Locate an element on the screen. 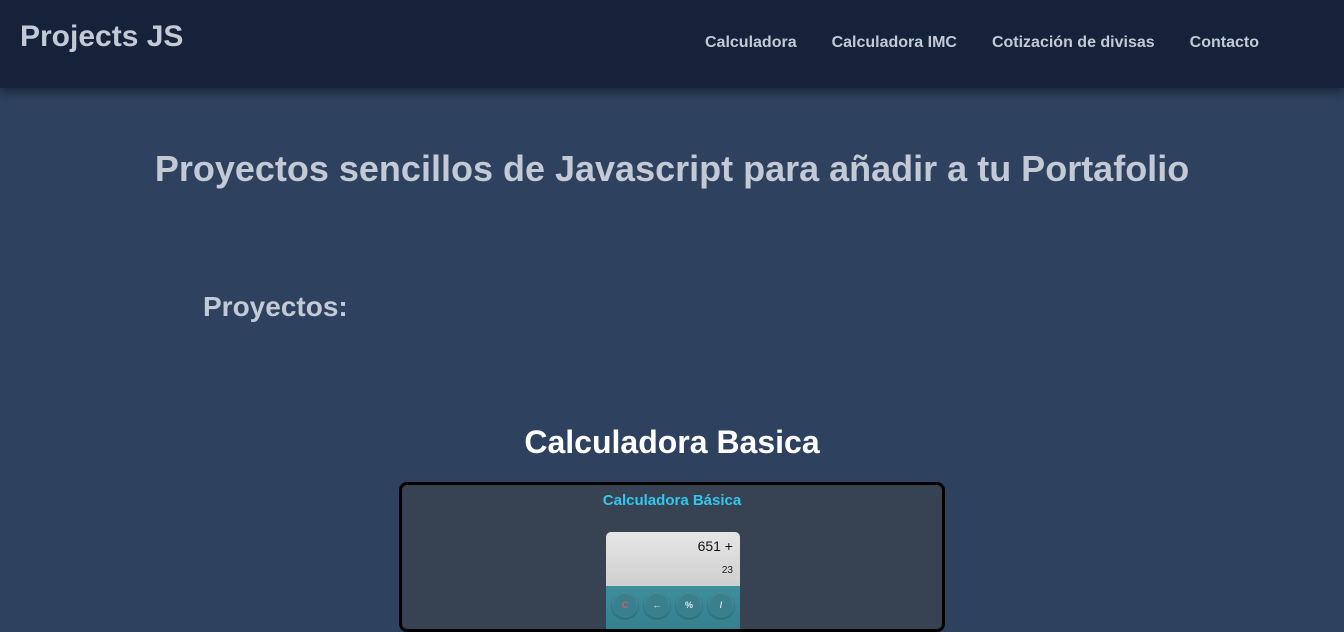 This screenshot has width=1344, height=632. calculator-preview: 651 + 23 C ← % / is located at coordinates (673, 580).